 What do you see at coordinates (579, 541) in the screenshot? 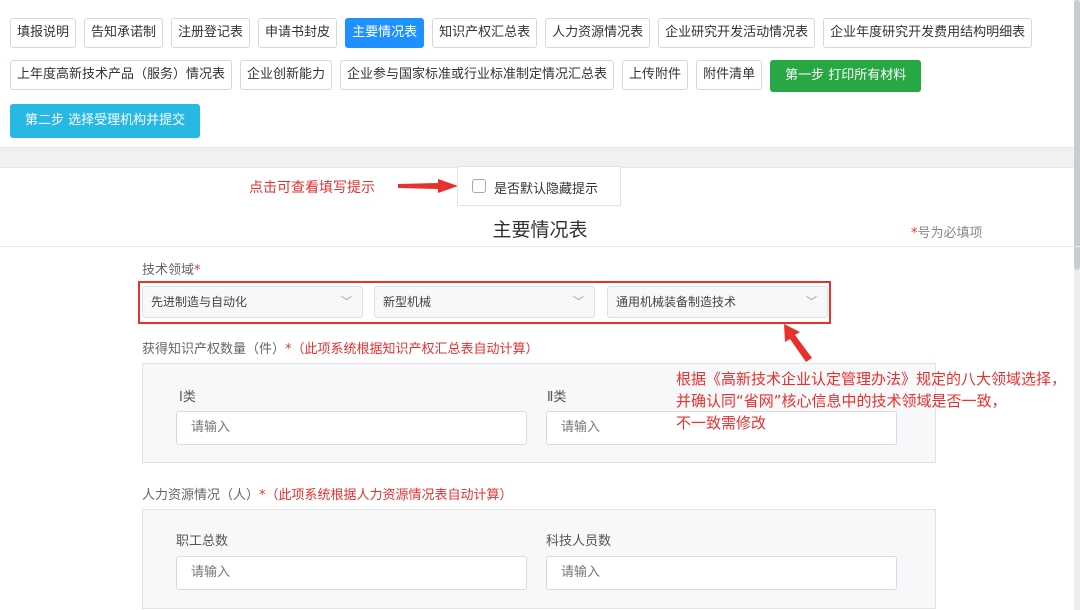
I see `hr-tech-label: 科技人员数` at bounding box center [579, 541].